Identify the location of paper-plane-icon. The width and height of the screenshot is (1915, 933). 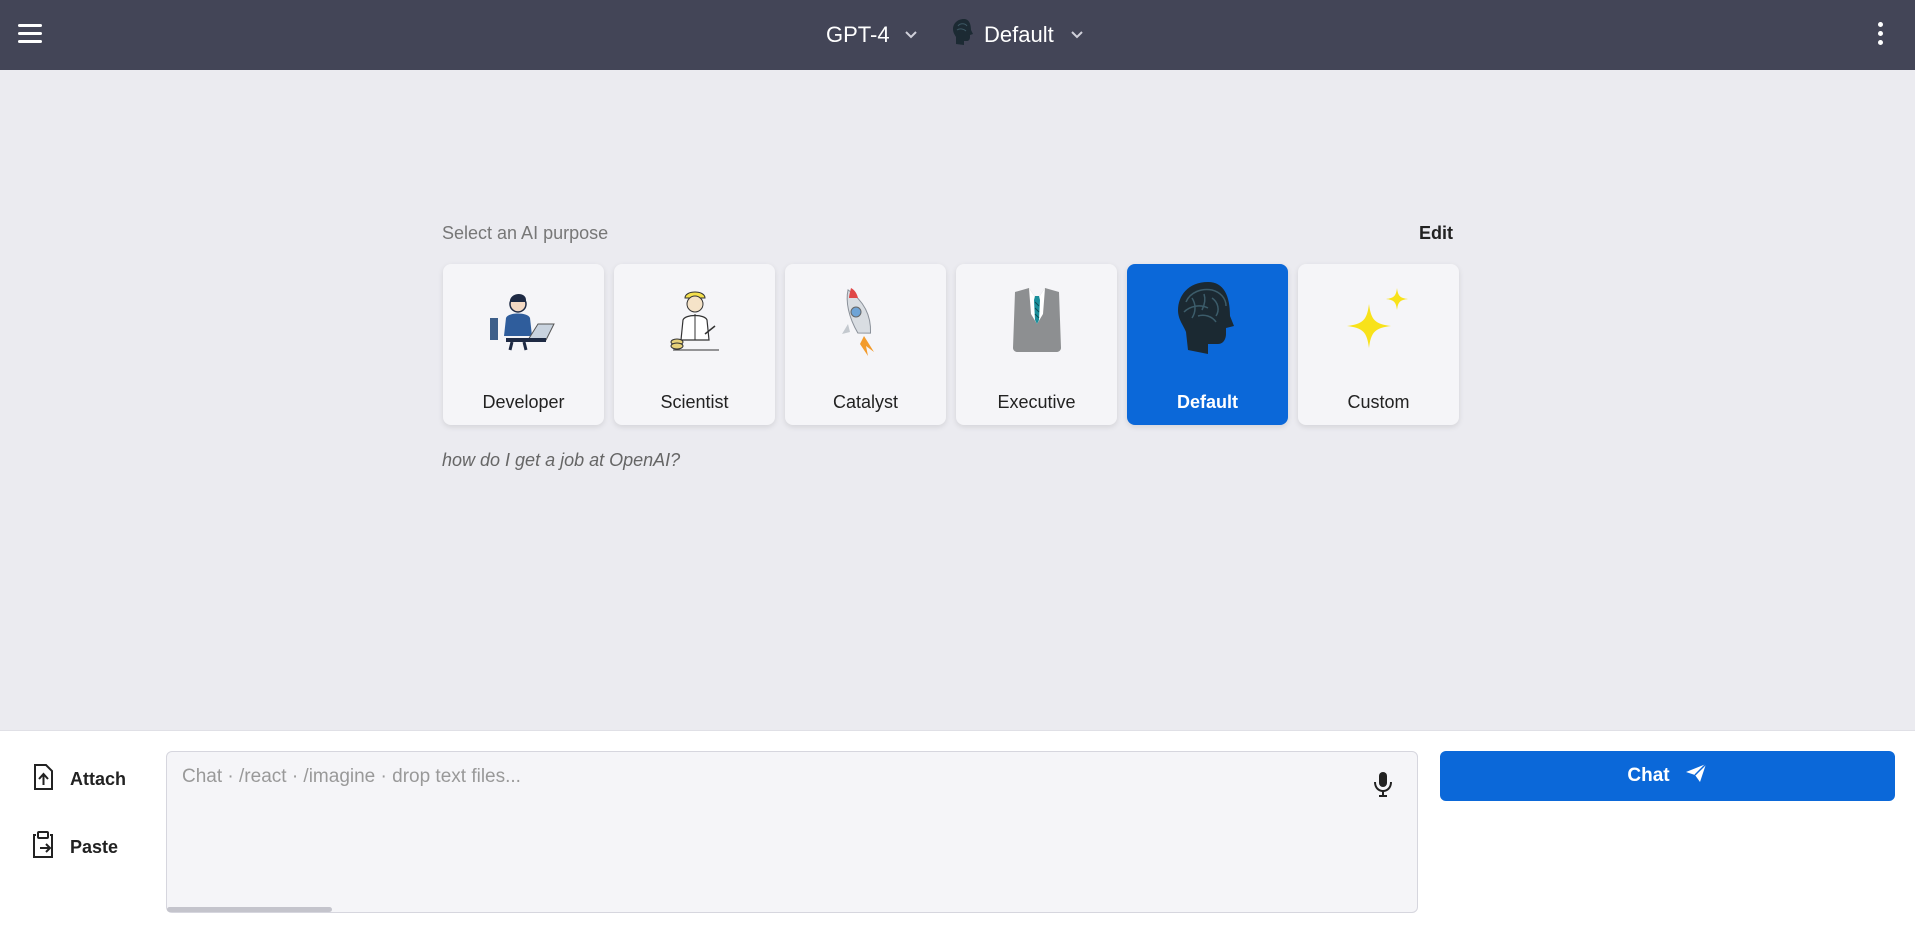
(1696, 776).